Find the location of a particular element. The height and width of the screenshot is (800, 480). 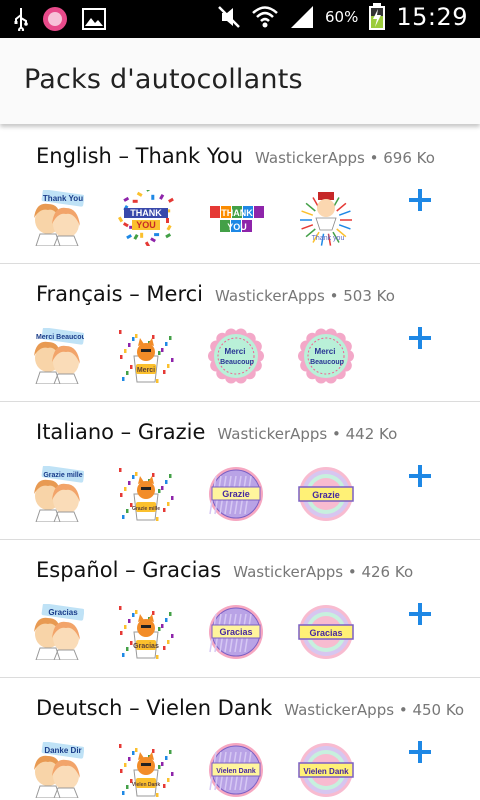

pack-size: 442 Ko is located at coordinates (371, 434).